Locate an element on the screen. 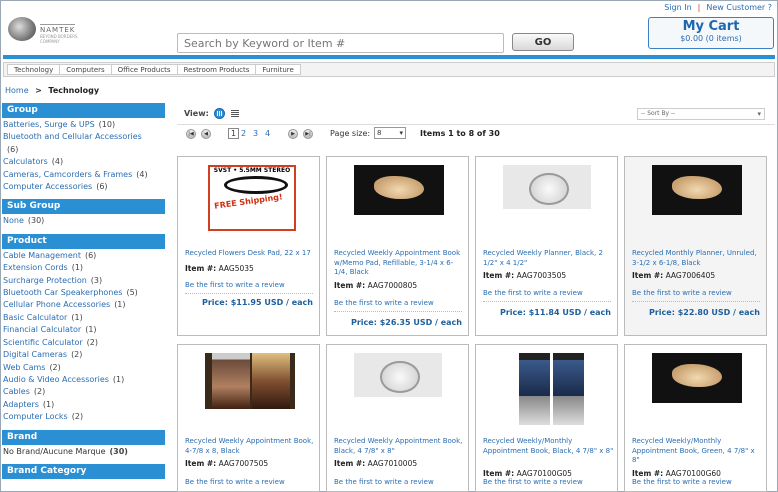  breadcrumb-home: Home is located at coordinates (17, 90).